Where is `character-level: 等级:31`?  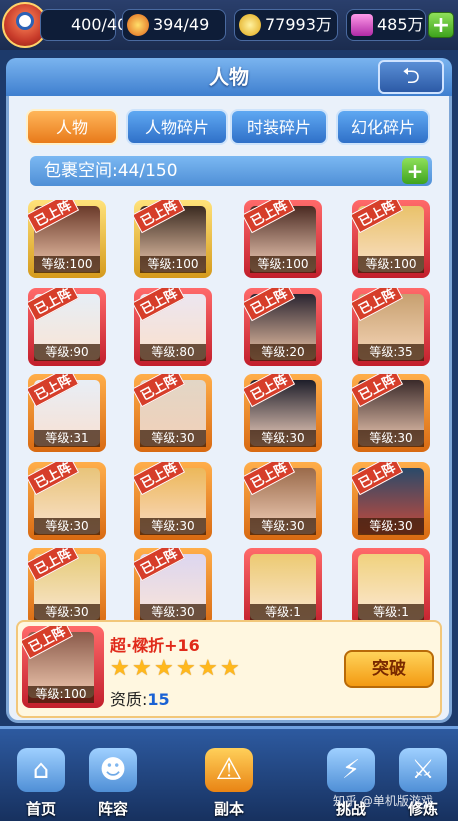 character-level: 等级:31 is located at coordinates (67, 438).